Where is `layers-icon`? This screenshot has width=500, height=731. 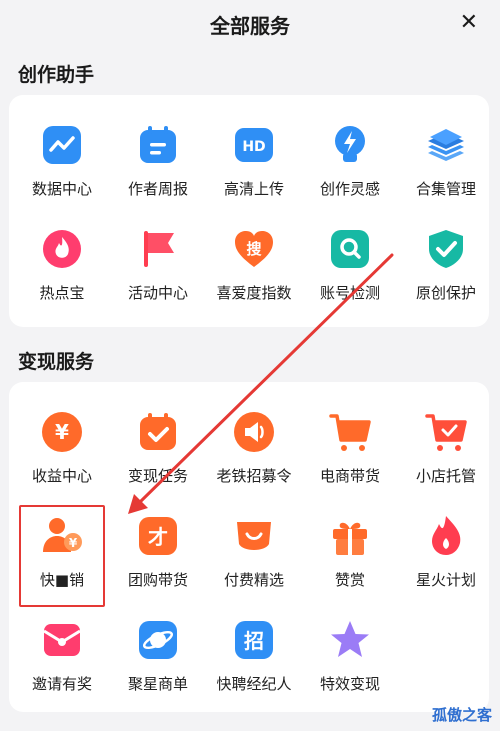
layers-icon is located at coordinates (446, 145).